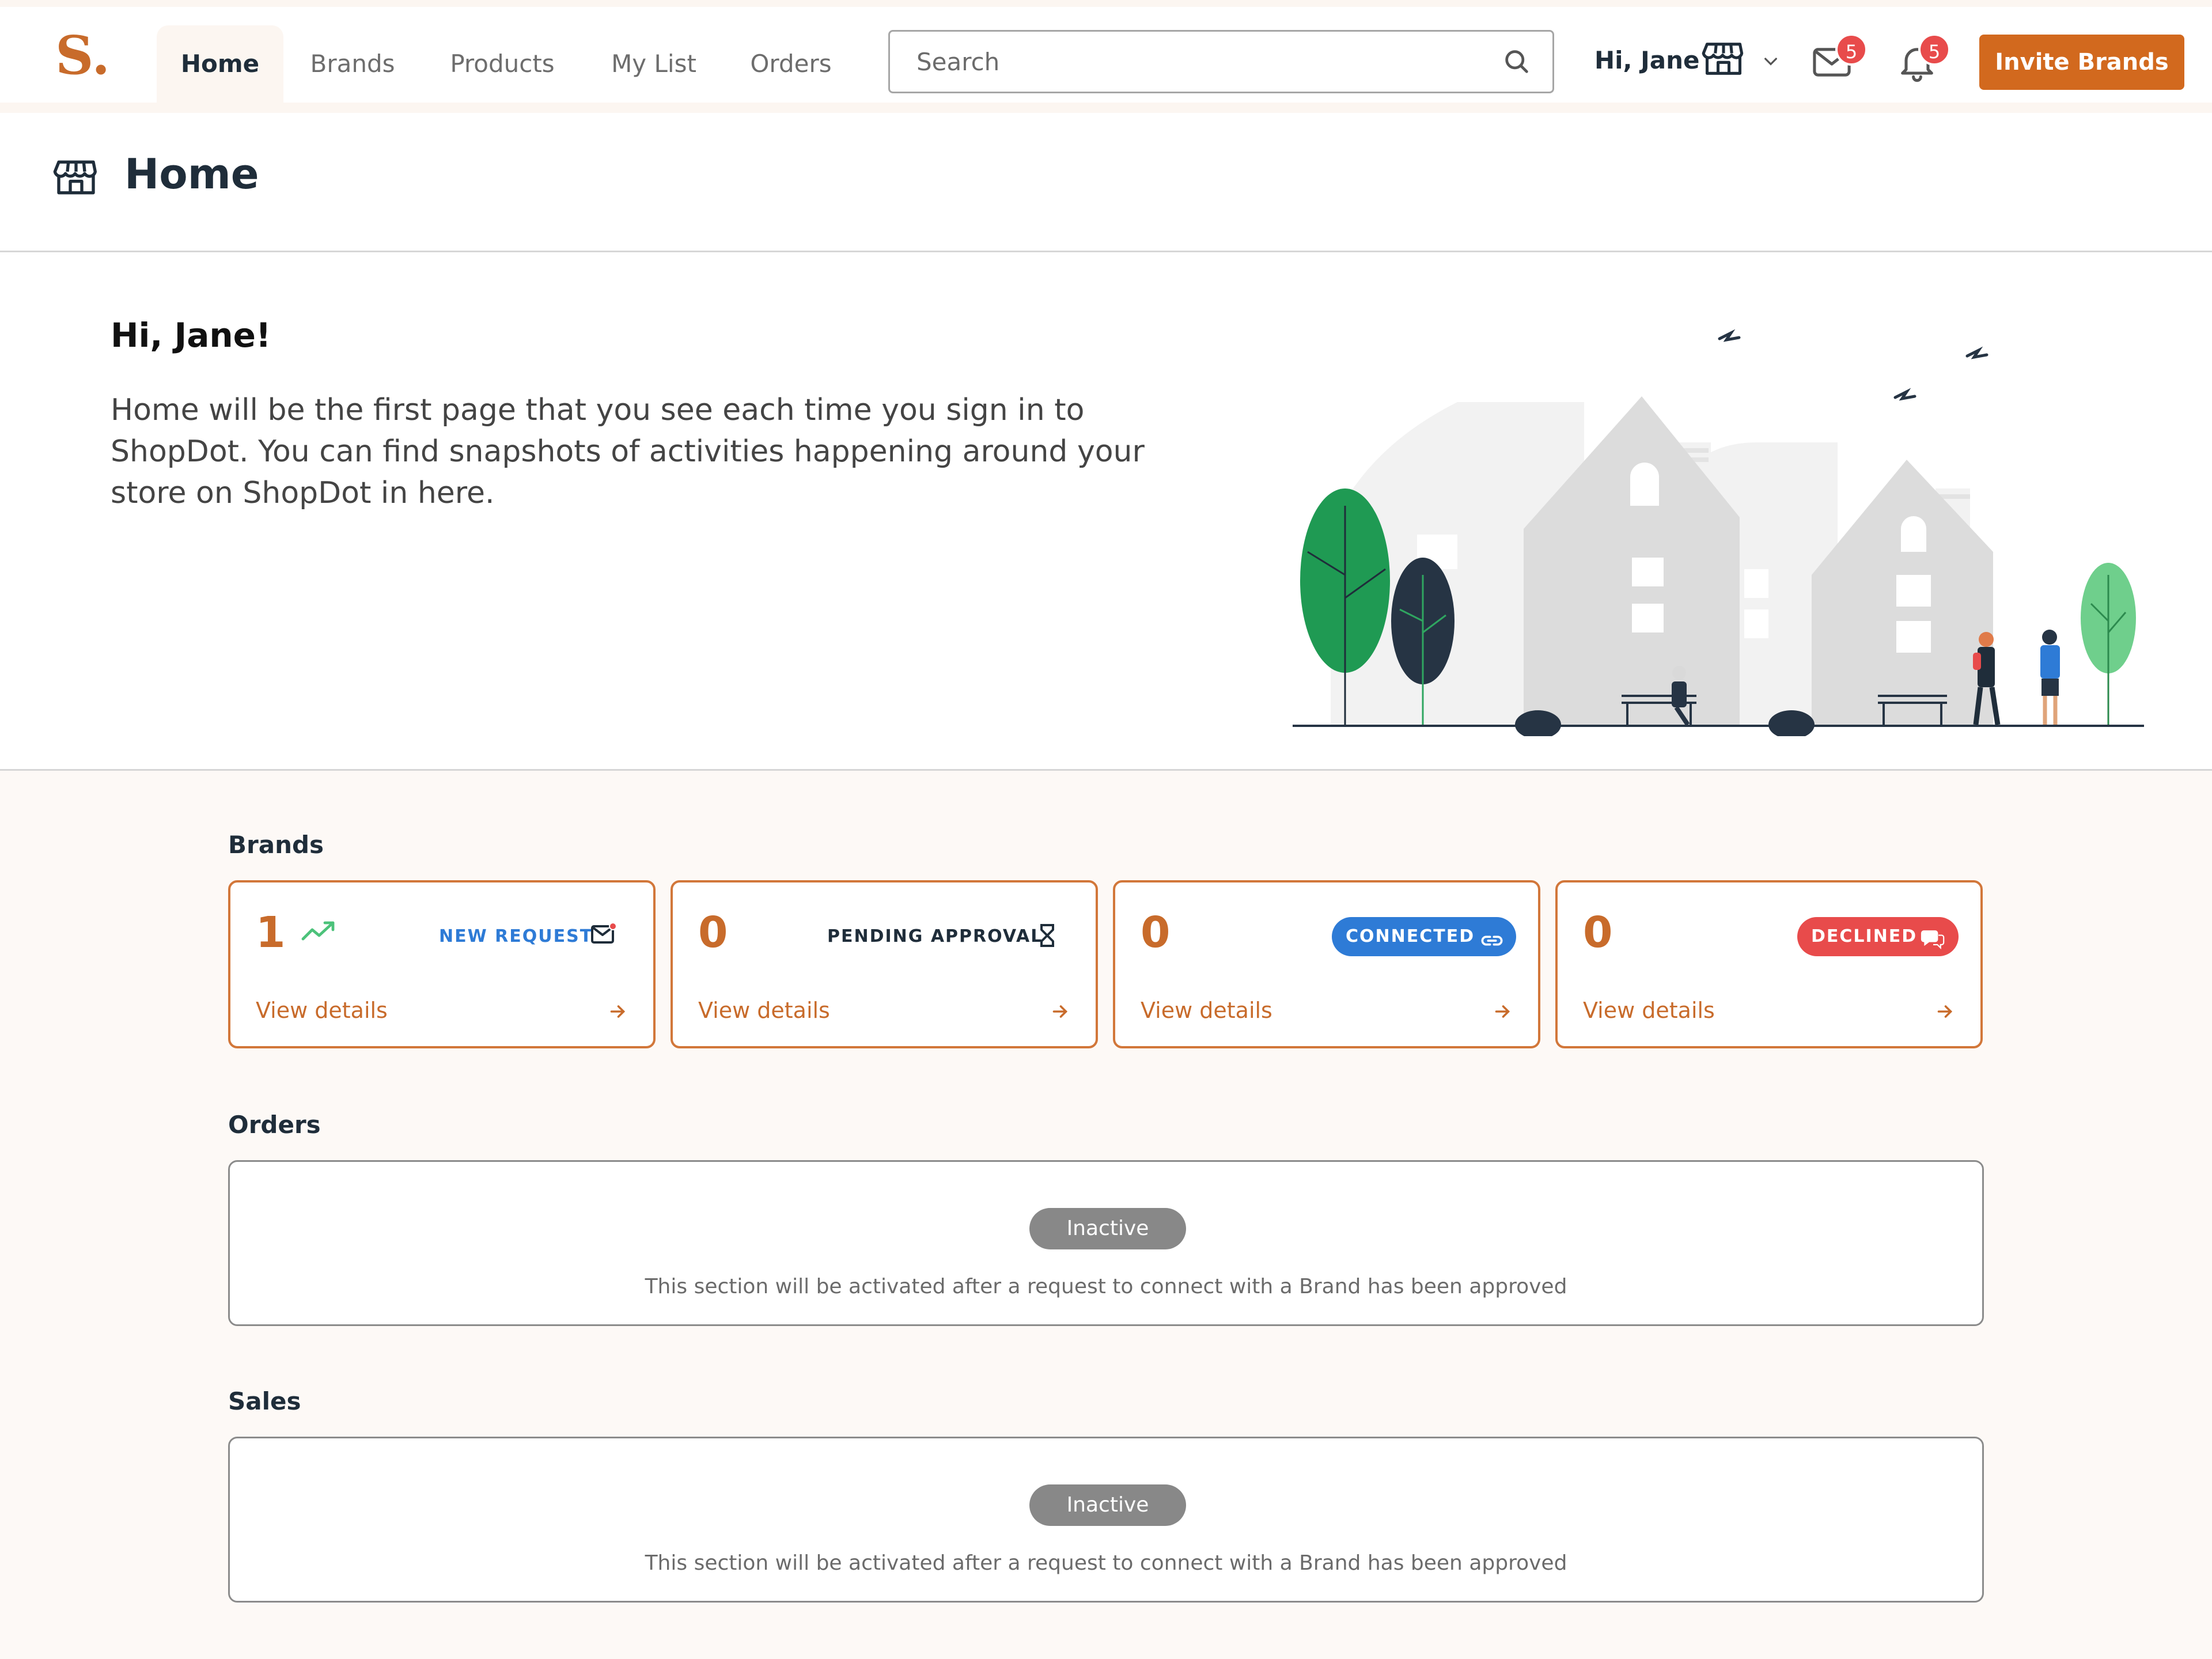  What do you see at coordinates (1933, 944) in the screenshot?
I see `chat-icon` at bounding box center [1933, 944].